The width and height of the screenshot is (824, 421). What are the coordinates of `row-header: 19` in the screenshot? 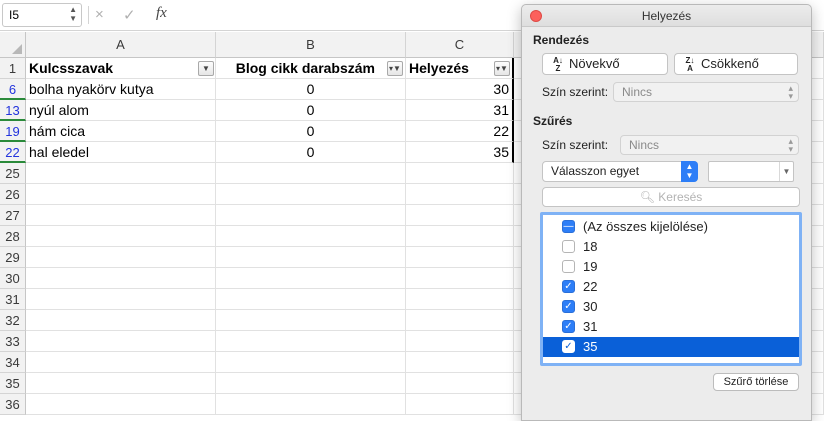 It's located at (13, 131).